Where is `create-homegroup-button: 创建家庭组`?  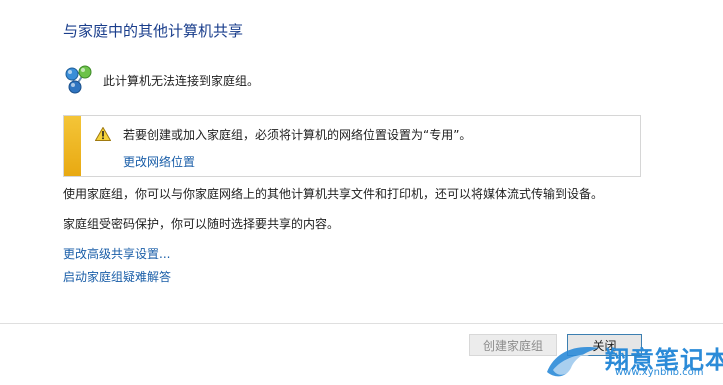
create-homegroup-button: 创建家庭组 is located at coordinates (513, 345).